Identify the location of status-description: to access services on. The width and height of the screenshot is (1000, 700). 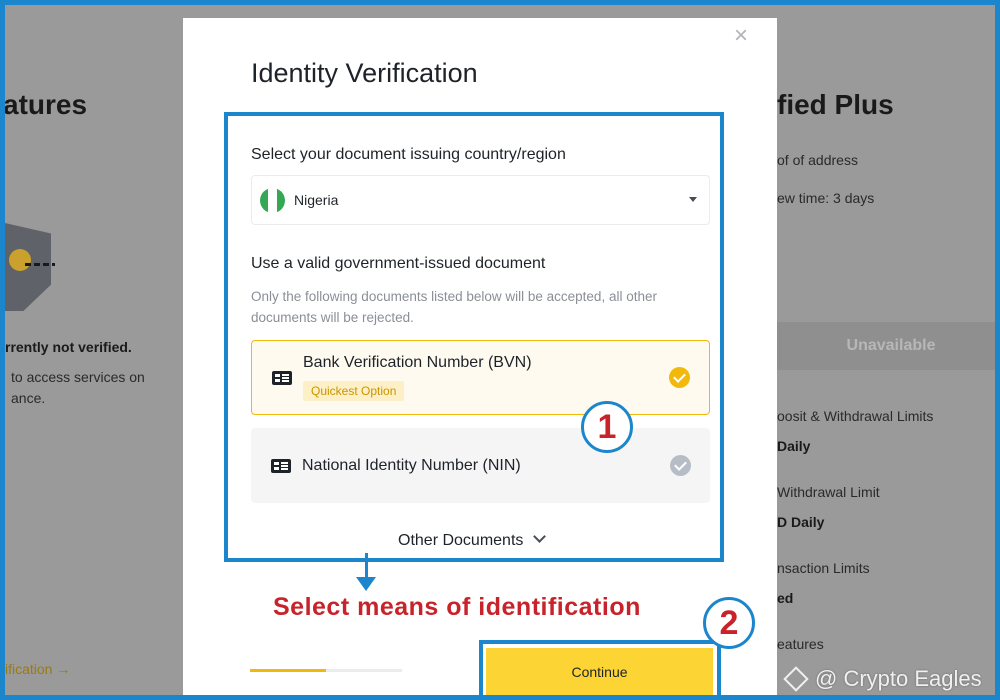
(78, 377).